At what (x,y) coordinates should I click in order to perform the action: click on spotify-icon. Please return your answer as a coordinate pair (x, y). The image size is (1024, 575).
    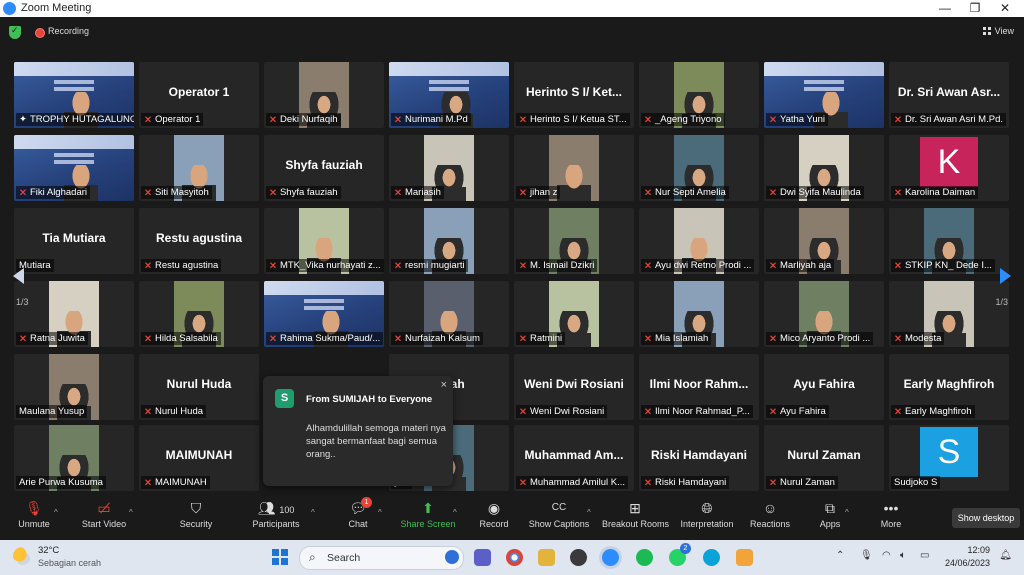
    Looking at the image, I should click on (644, 557).